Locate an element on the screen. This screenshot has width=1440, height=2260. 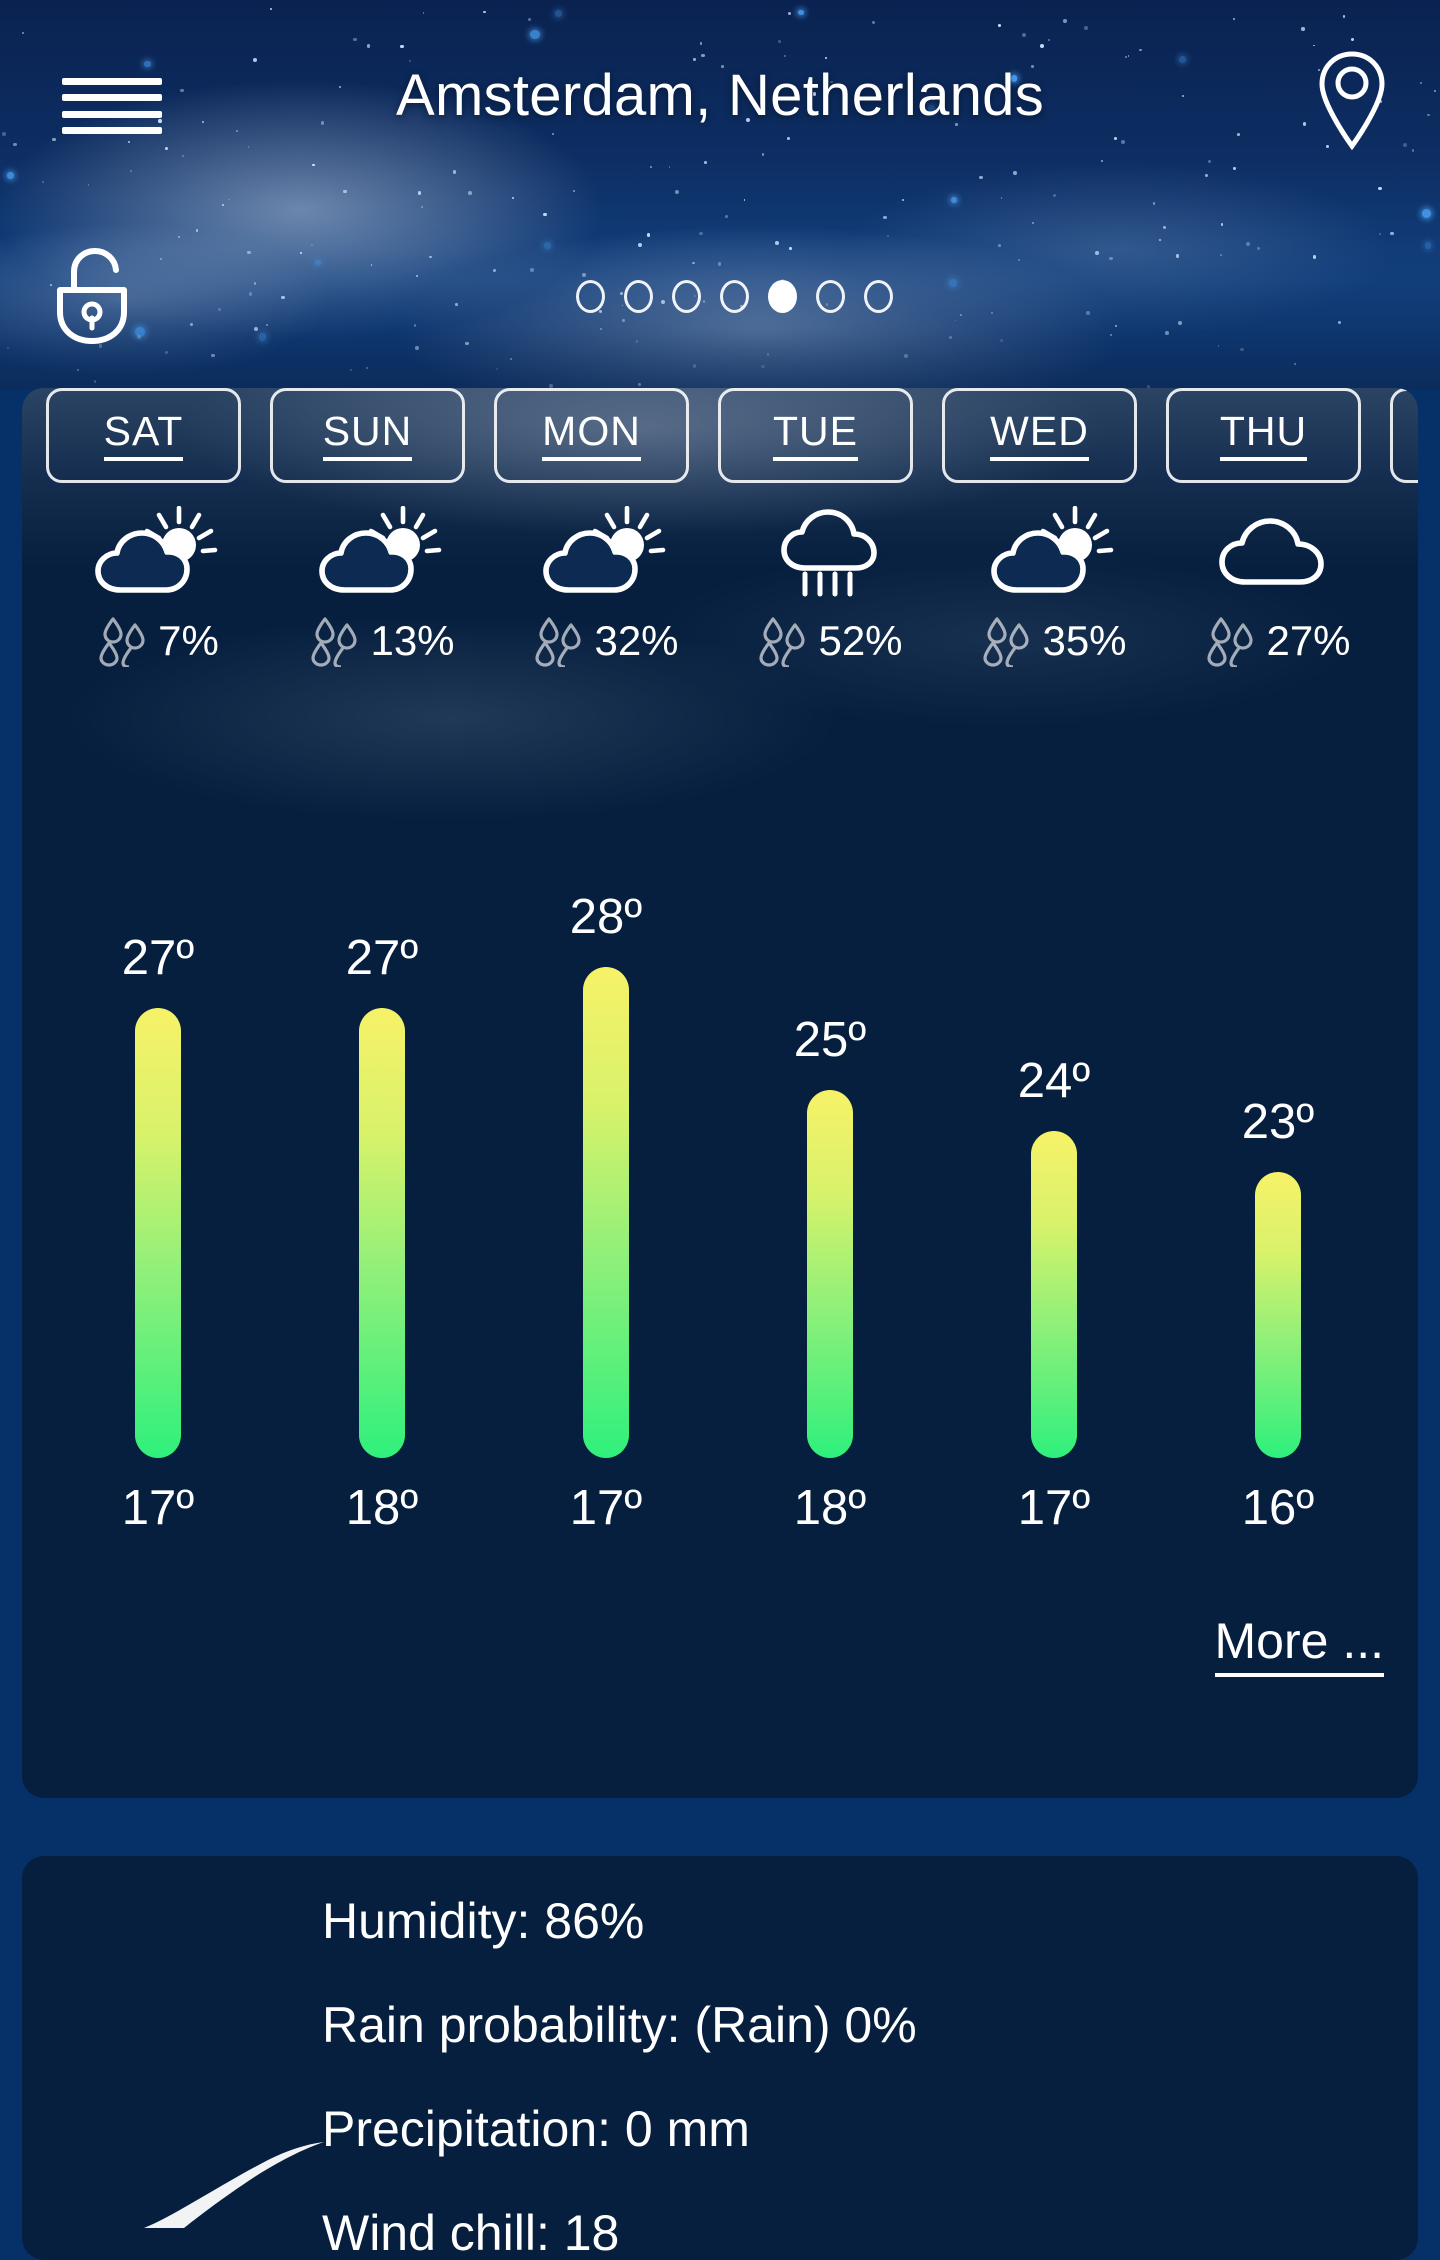
low-temperature-label: 16º is located at coordinates (1278, 1508).